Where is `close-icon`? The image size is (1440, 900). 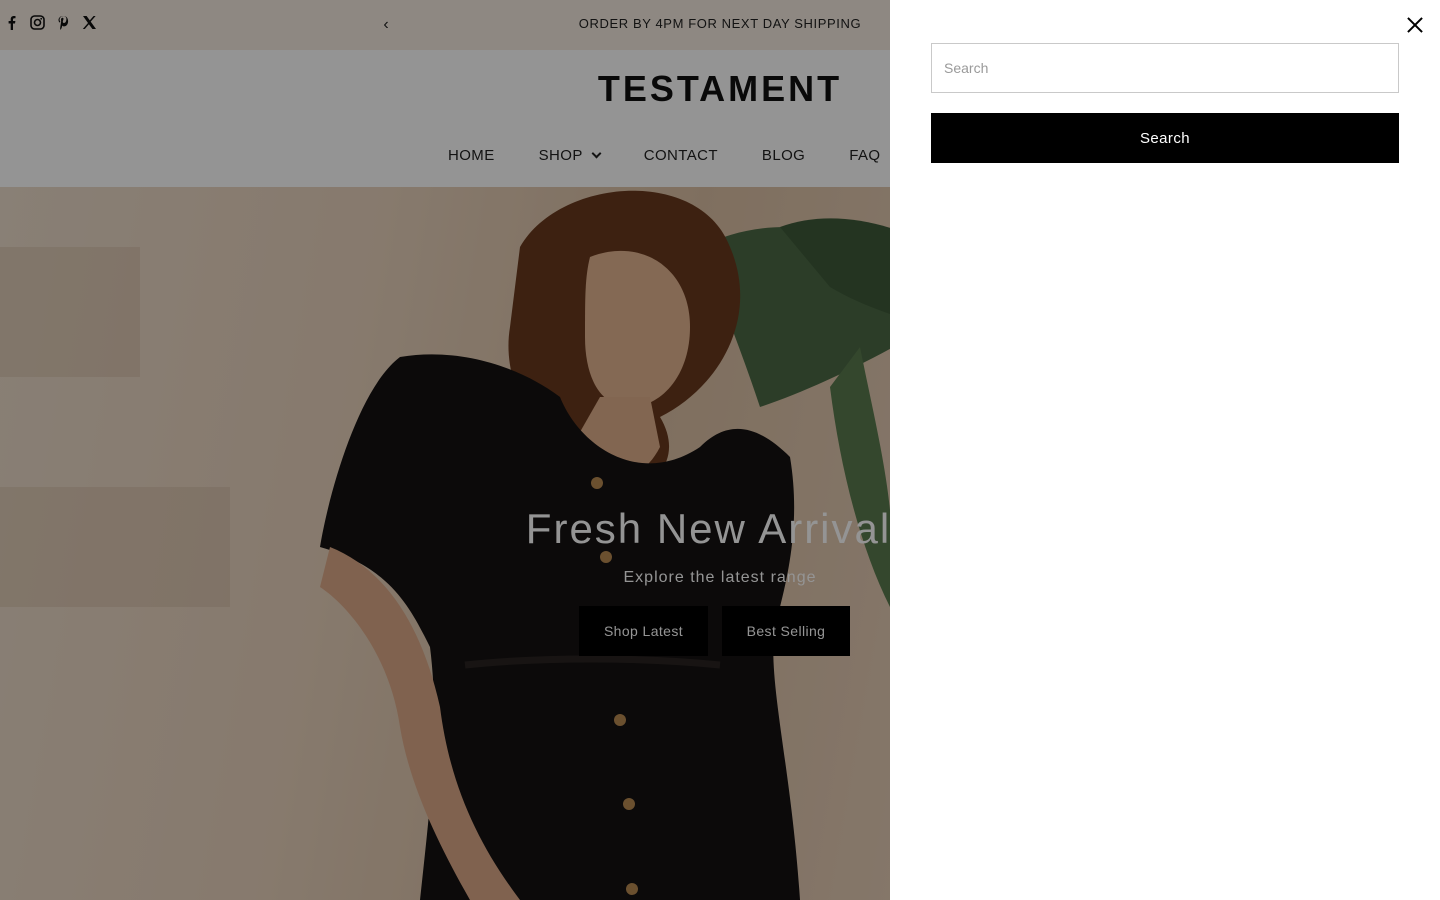 close-icon is located at coordinates (1415, 25).